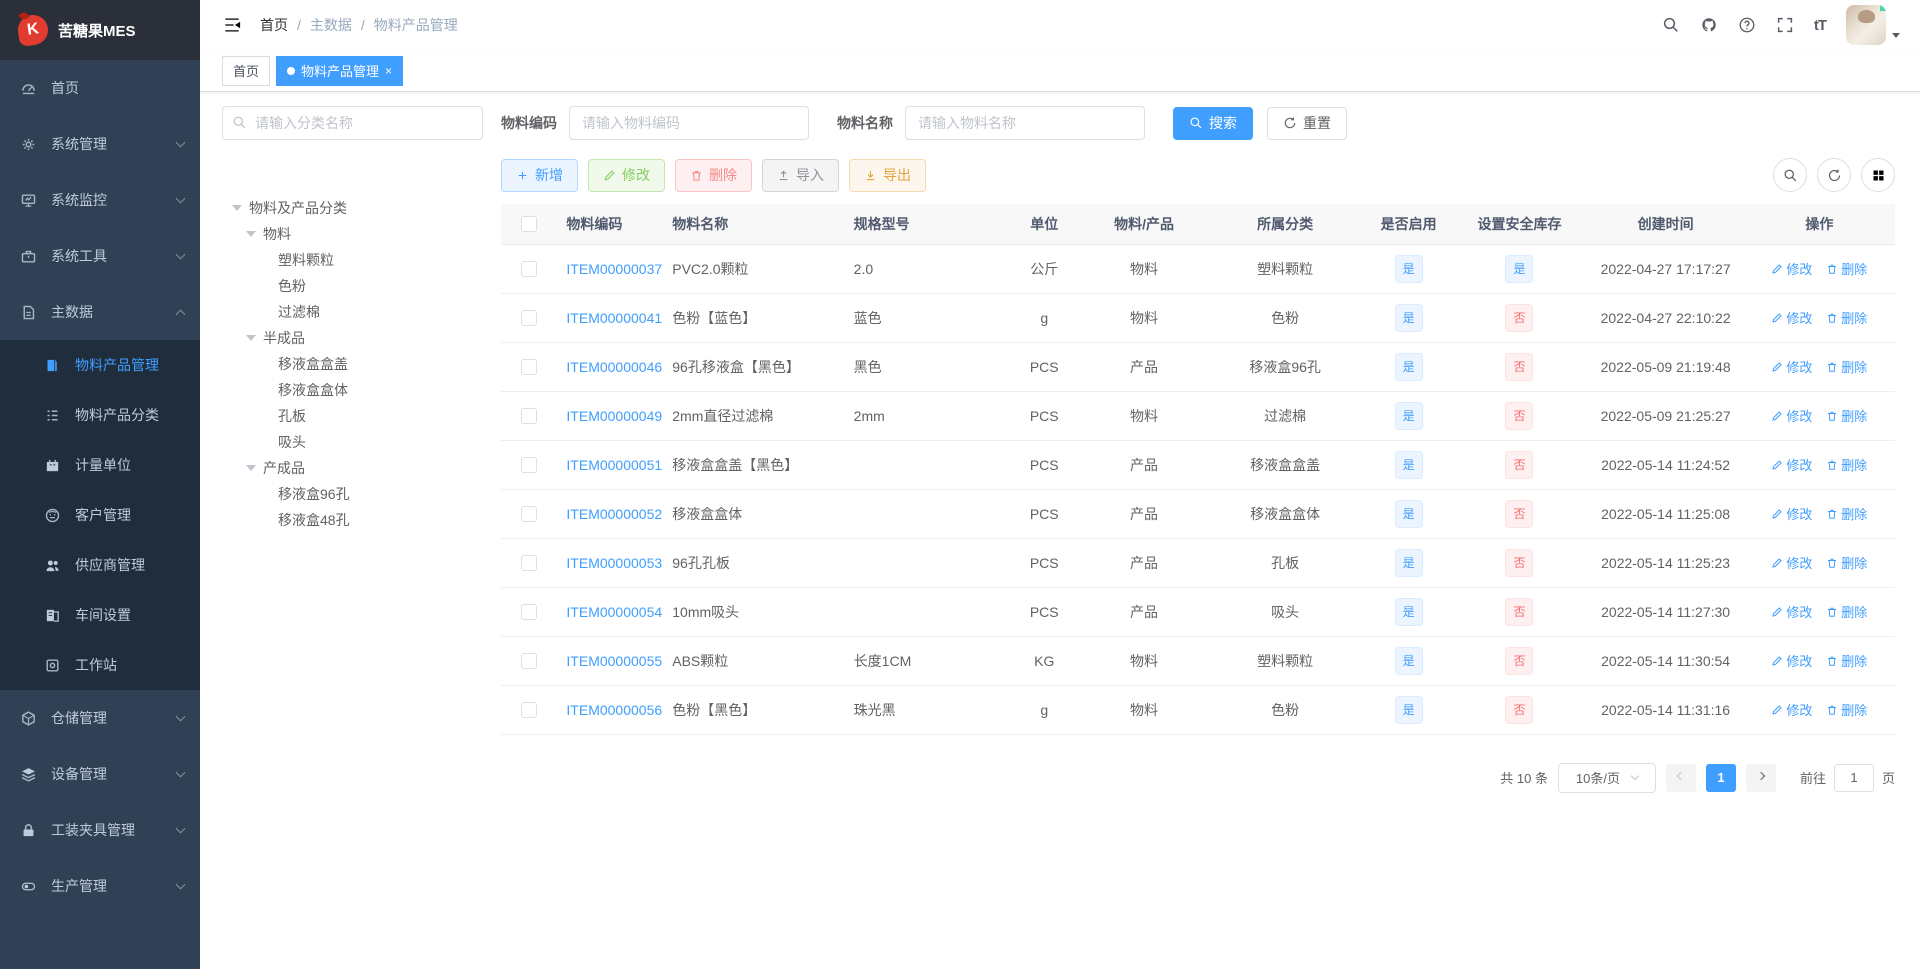 This screenshot has height=969, width=1920. What do you see at coordinates (609, 710) in the screenshot?
I see `cell-code: ITEM00000056` at bounding box center [609, 710].